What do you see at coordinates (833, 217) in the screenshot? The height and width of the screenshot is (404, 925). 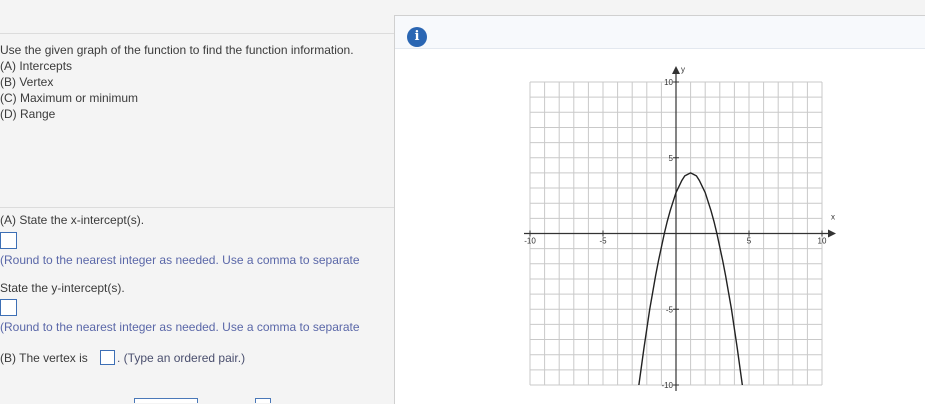 I see `x-axis-label: x` at bounding box center [833, 217].